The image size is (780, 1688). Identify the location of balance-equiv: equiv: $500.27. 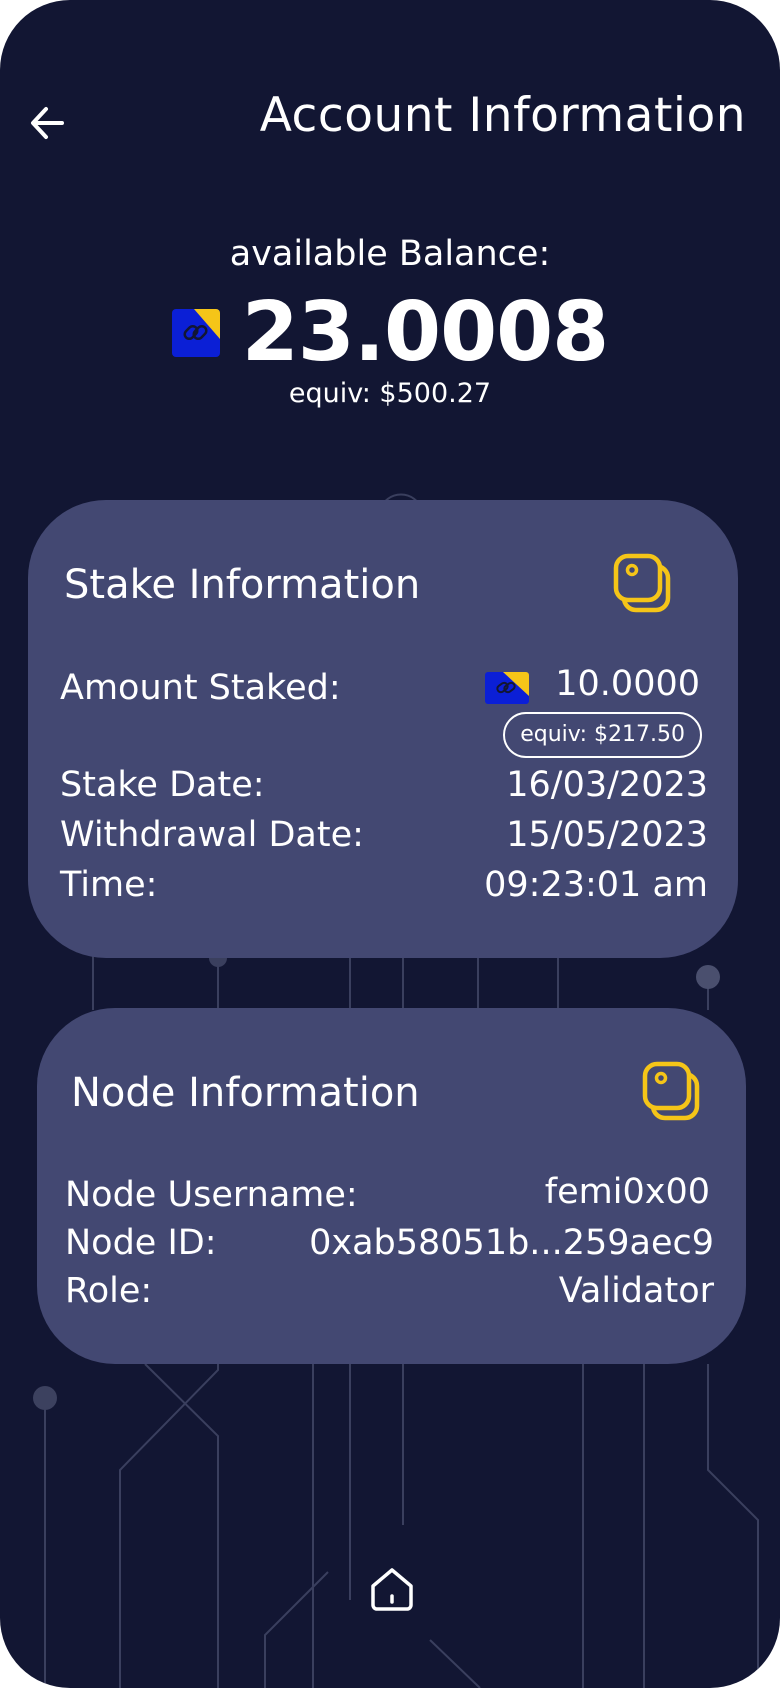
(390, 393).